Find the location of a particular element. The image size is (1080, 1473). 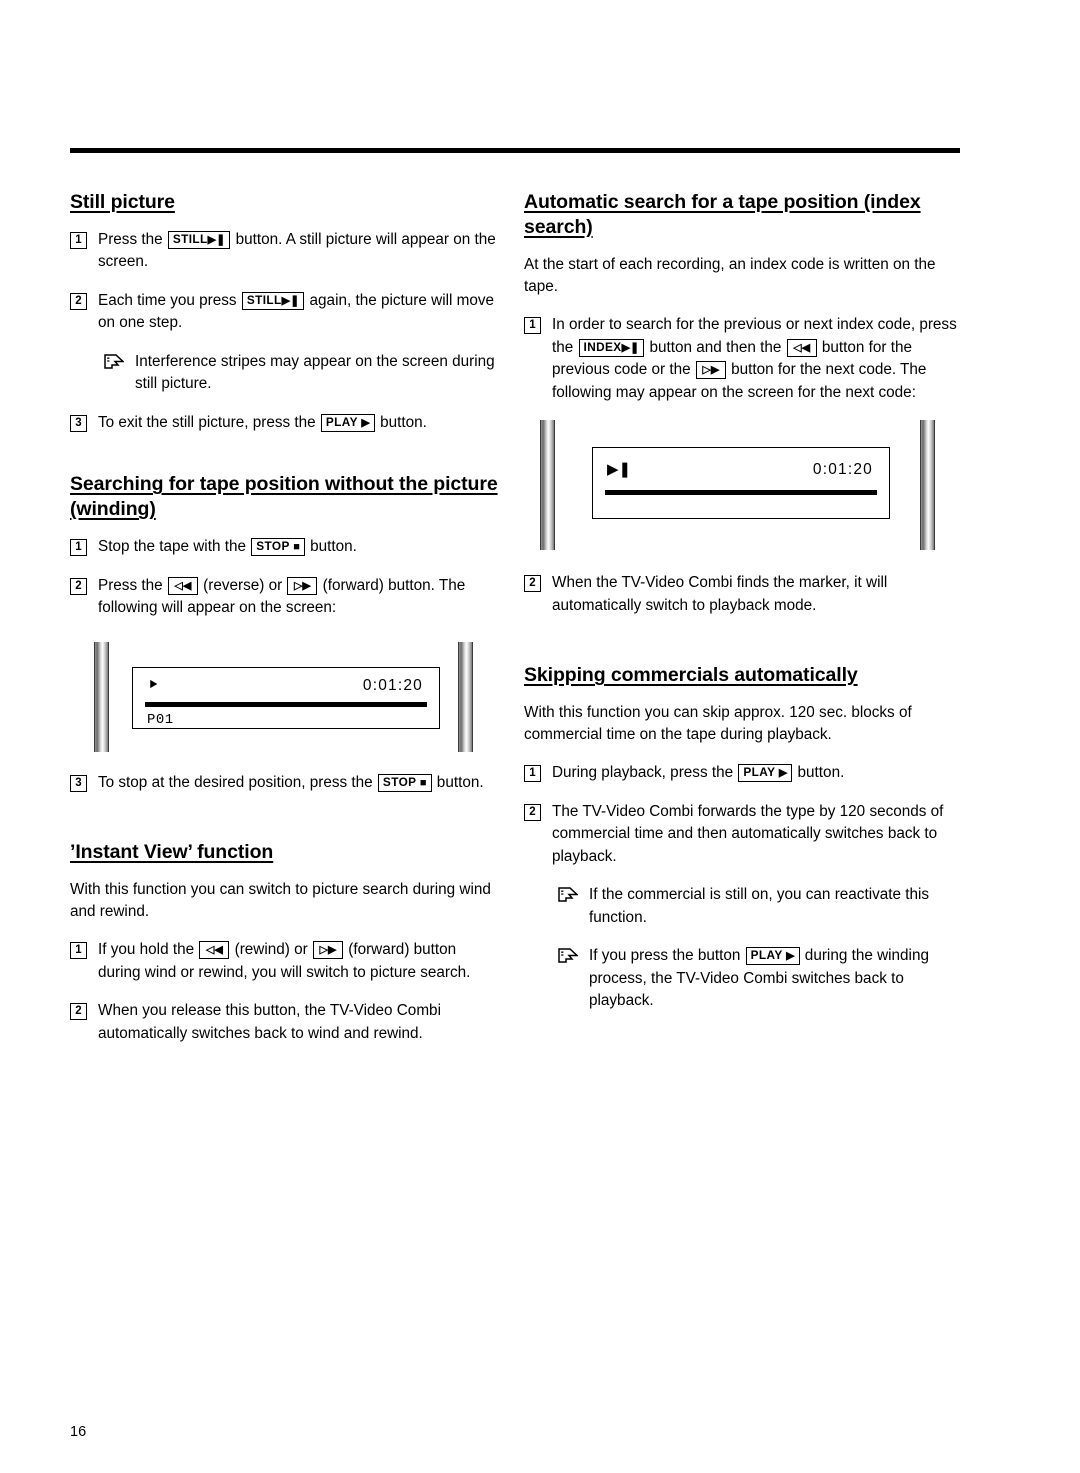

forward-key-glyph: ▷▶ is located at coordinates (302, 585).